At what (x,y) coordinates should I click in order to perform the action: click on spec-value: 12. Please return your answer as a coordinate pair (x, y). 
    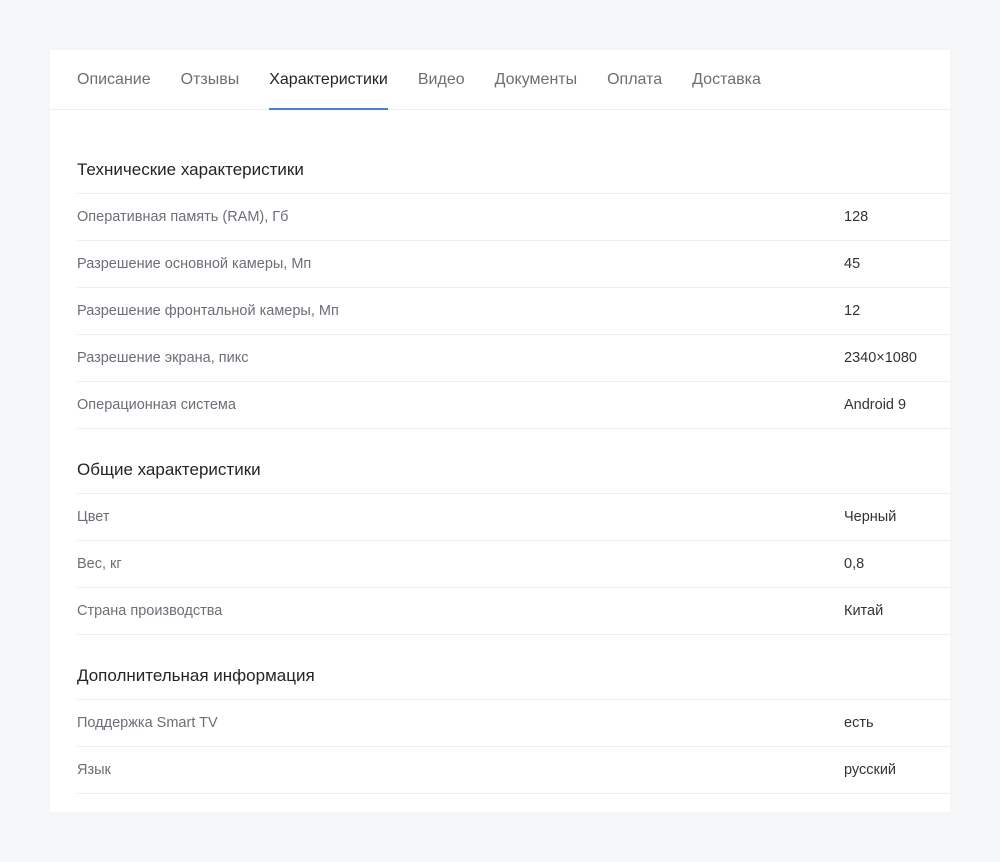
    Looking at the image, I should click on (852, 311).